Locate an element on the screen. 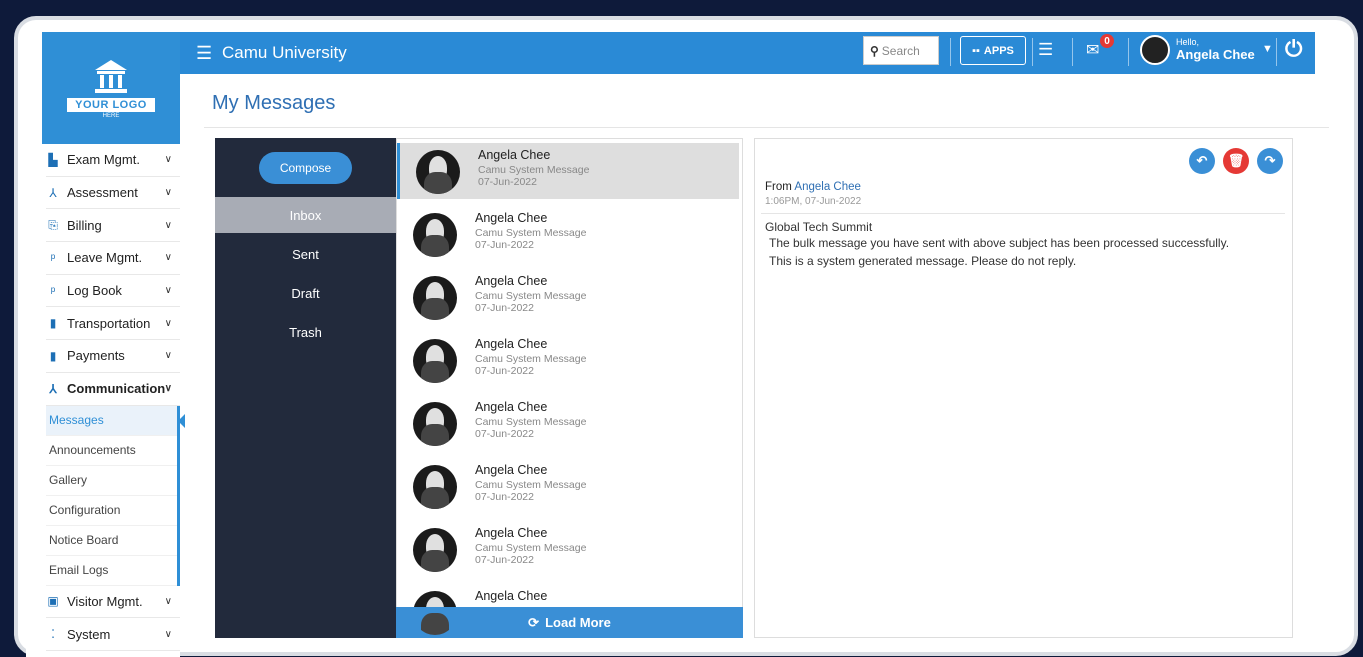  sidebar-subitem-email-logs: Email Logs is located at coordinates (111, 571).